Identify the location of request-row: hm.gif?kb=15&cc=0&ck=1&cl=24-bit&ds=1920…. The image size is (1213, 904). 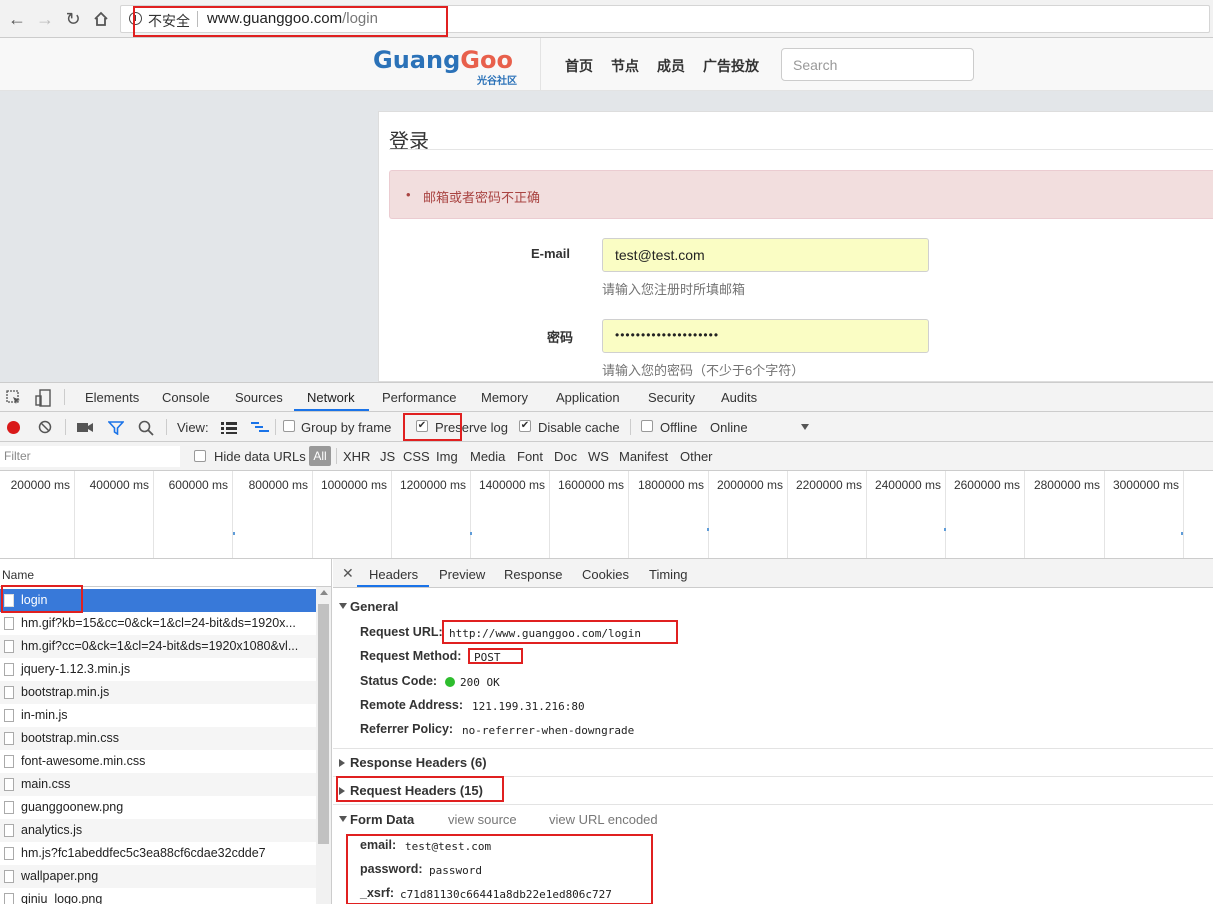
(158, 623).